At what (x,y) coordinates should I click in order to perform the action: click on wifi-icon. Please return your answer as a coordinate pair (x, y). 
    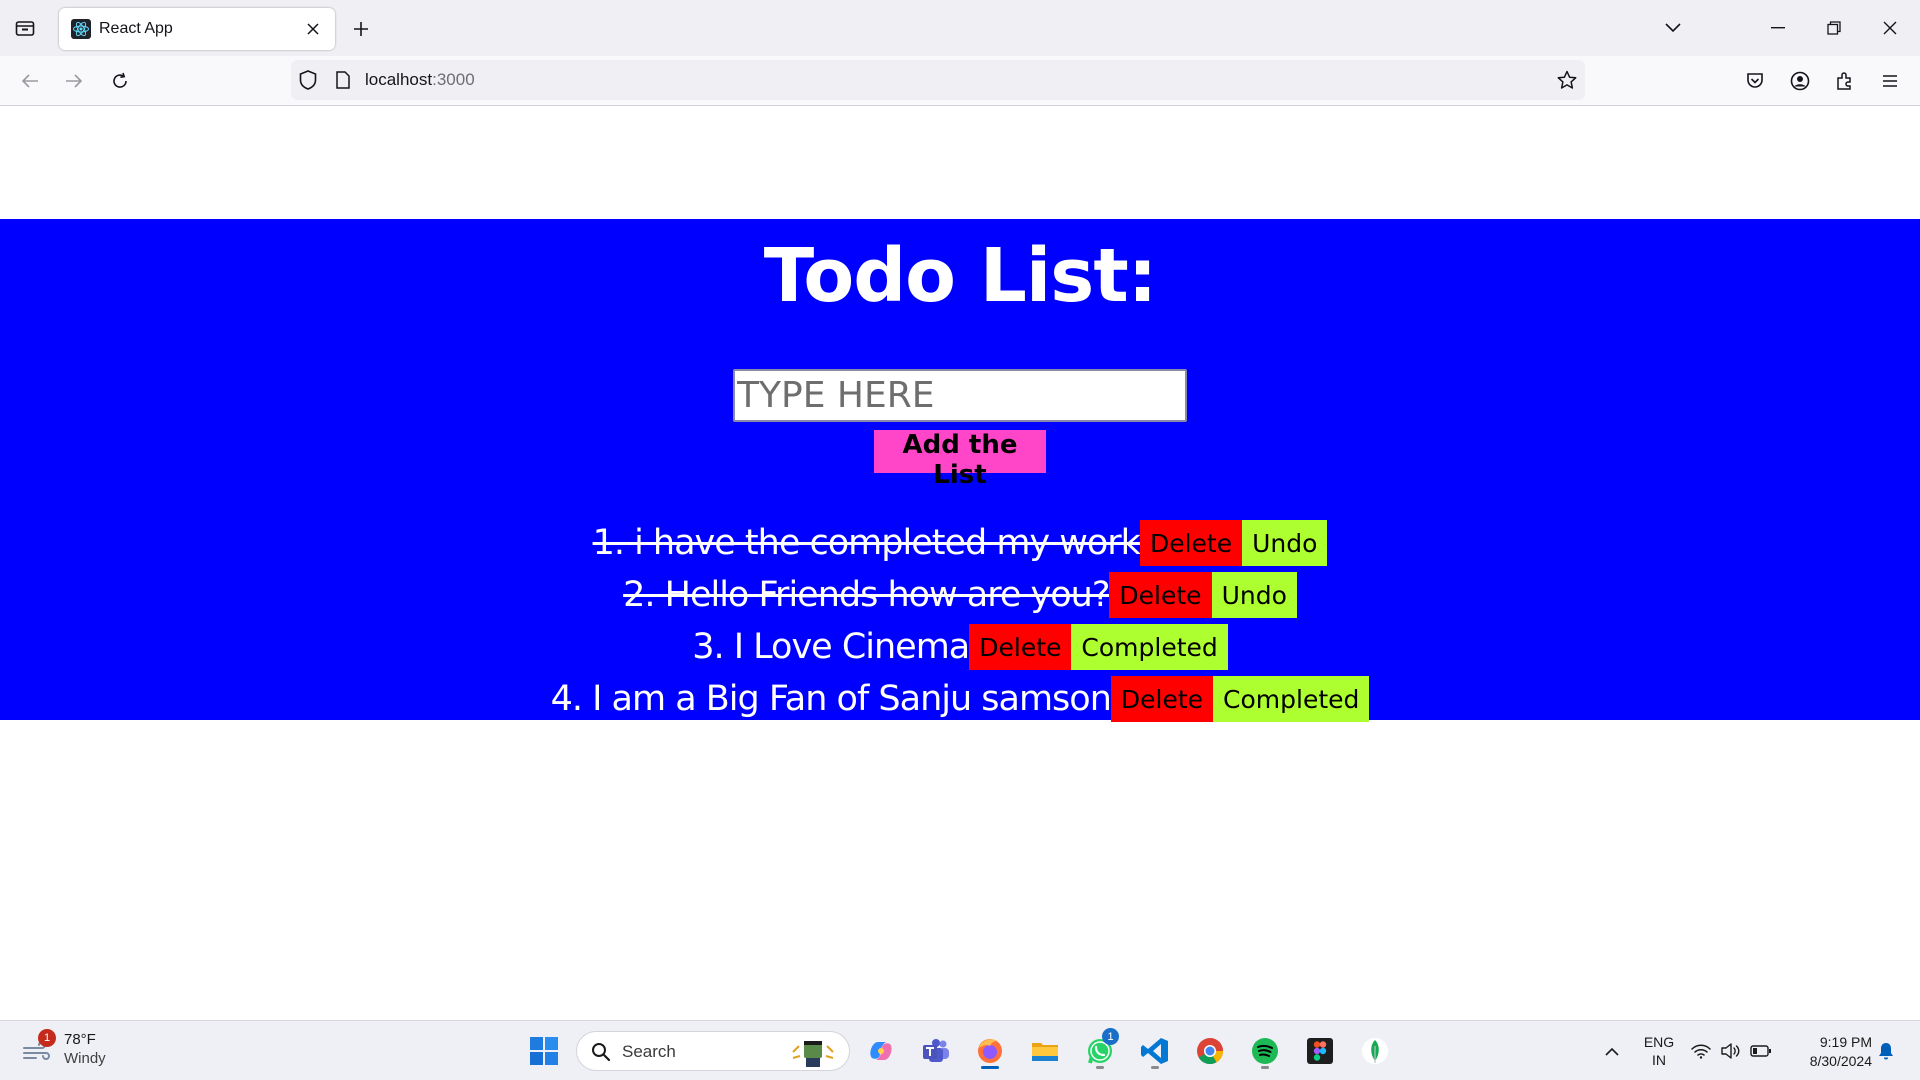
    Looking at the image, I should click on (1701, 1051).